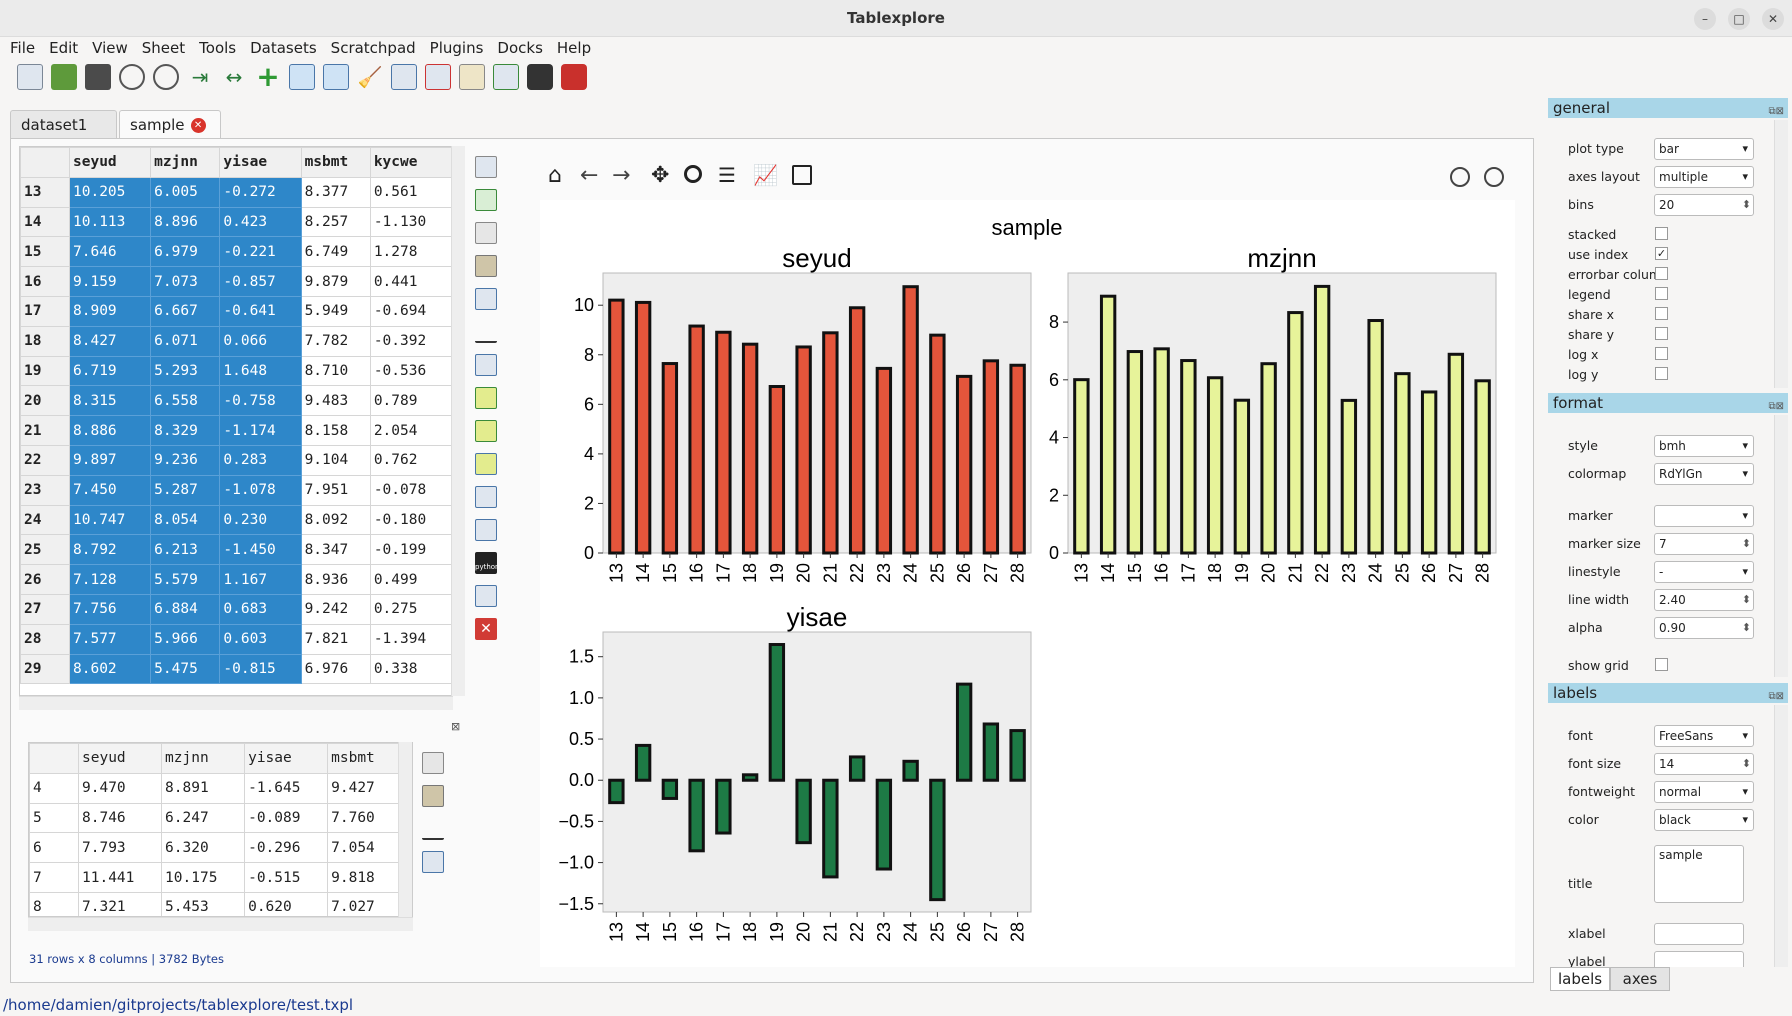 This screenshot has width=1792, height=1016. Describe the element at coordinates (486, 596) in the screenshot. I see `table-view-icon` at that location.